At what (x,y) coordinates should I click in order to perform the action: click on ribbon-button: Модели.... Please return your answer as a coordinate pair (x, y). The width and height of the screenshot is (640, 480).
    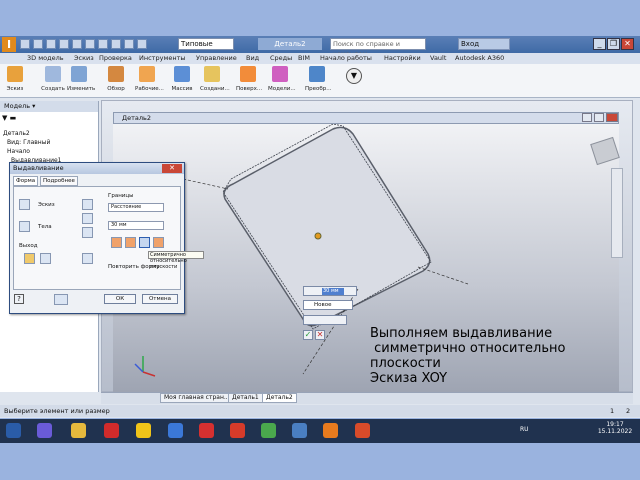
    Looking at the image, I should click on (282, 81).